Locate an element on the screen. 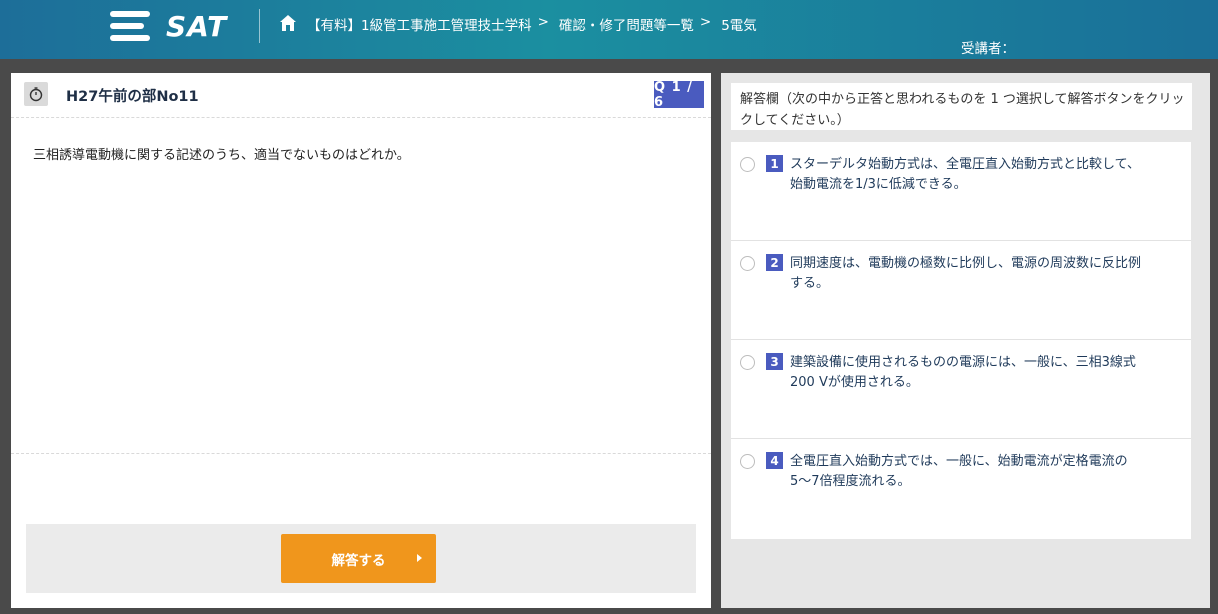 The image size is (1218, 614). submit-answer-label: 解答する is located at coordinates (358, 560).